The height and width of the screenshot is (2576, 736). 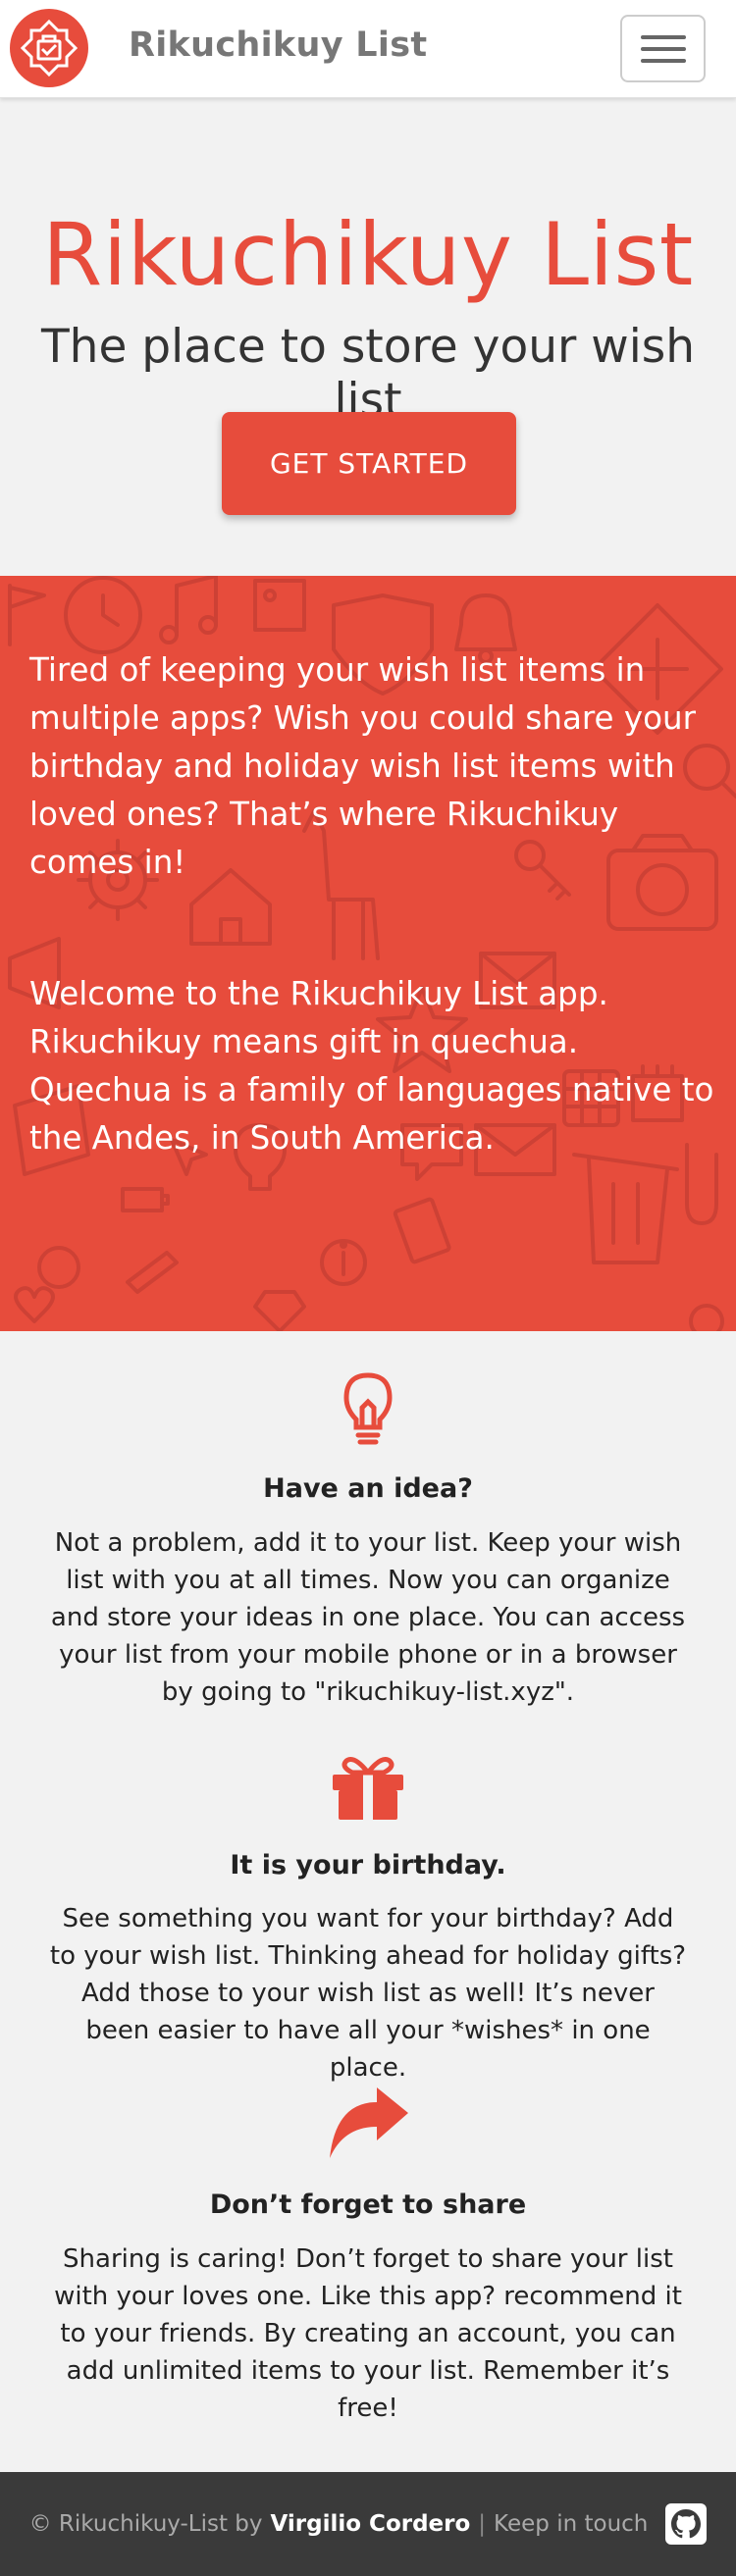 What do you see at coordinates (368, 1488) in the screenshot?
I see `feature-title-idea: Have an idea?` at bounding box center [368, 1488].